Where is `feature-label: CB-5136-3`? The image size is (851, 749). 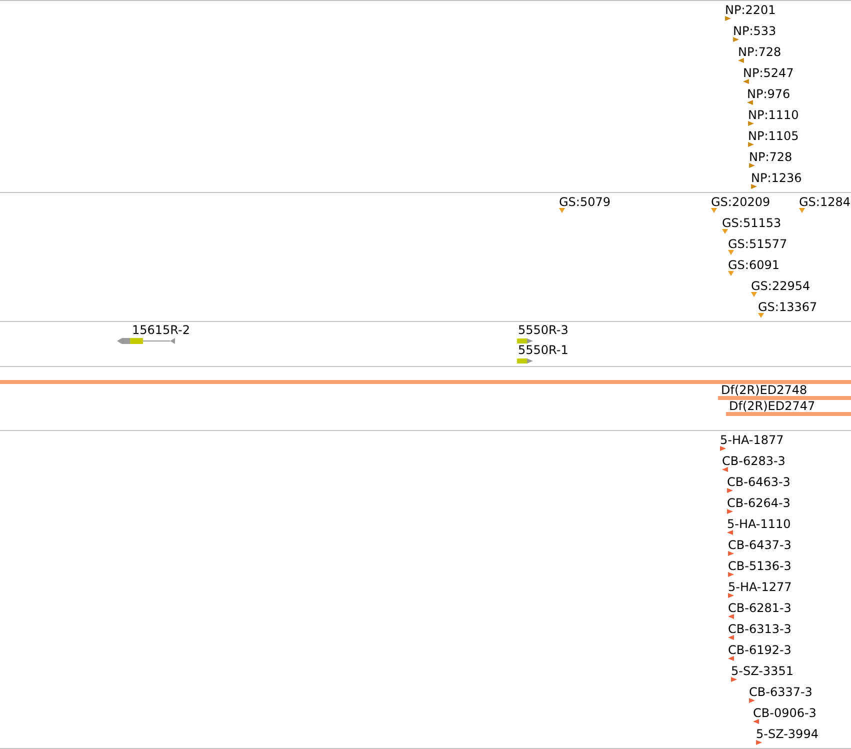
feature-label: CB-5136-3 is located at coordinates (760, 566).